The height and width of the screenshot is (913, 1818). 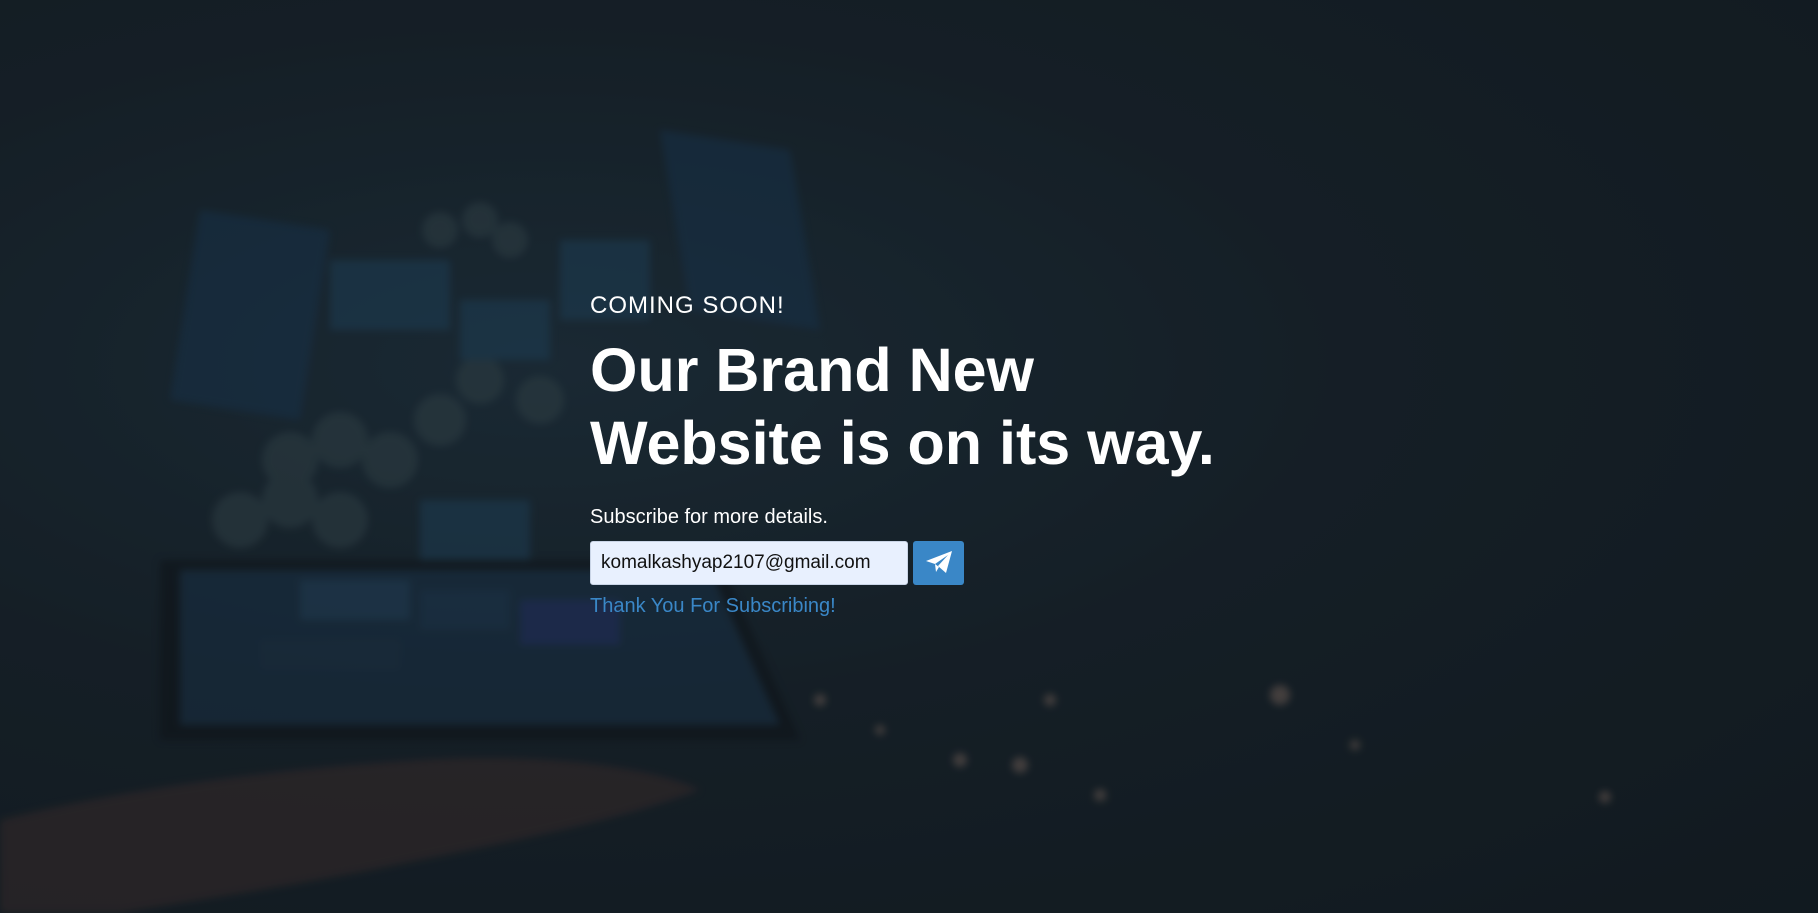 I want to click on subscribe-prompt: Subscribe for more details., so click(x=709, y=517).